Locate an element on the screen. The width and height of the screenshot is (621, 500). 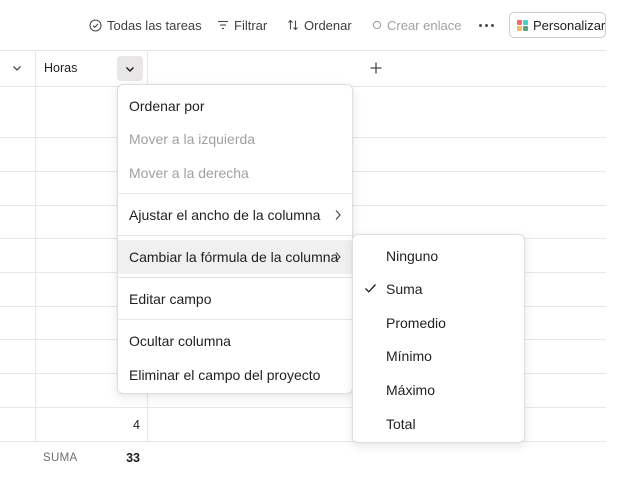
menu-item-delete-field: Eliminar el campo del proyecto is located at coordinates (235, 374).